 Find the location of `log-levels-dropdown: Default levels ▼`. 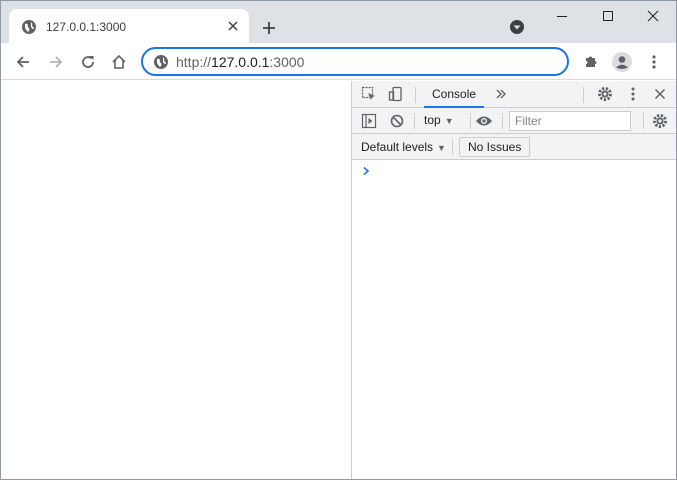

log-levels-dropdown: Default levels ▼ is located at coordinates (403, 147).